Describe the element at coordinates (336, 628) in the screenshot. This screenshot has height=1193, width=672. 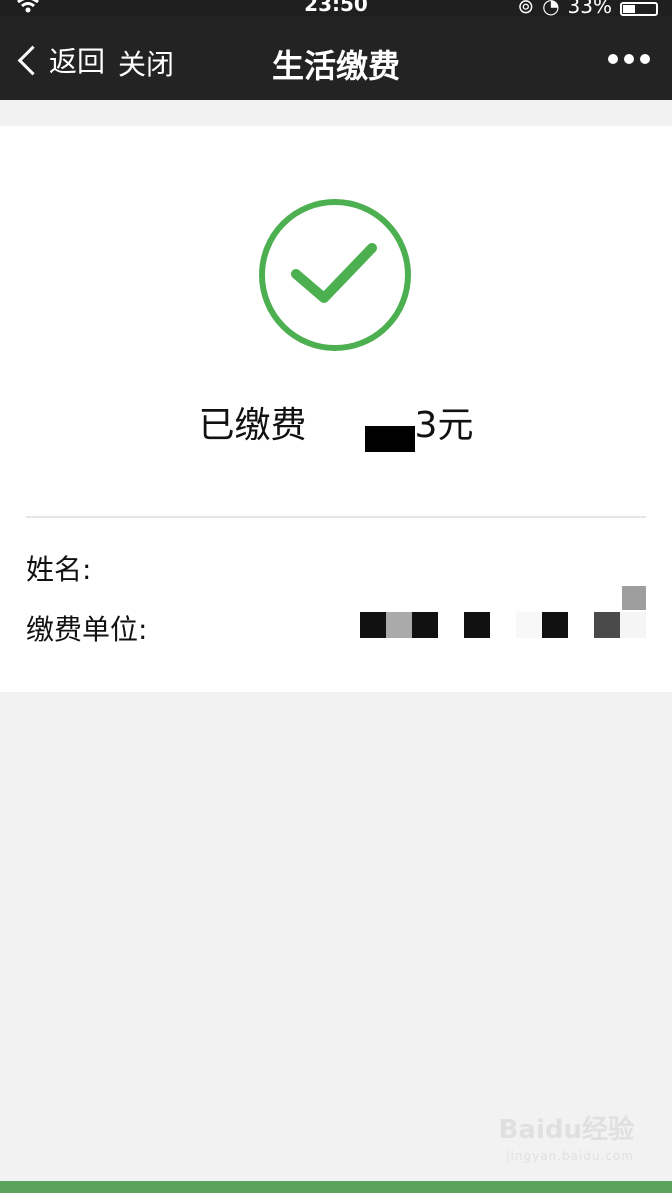
I see `company-row: 缴费单位:` at that location.